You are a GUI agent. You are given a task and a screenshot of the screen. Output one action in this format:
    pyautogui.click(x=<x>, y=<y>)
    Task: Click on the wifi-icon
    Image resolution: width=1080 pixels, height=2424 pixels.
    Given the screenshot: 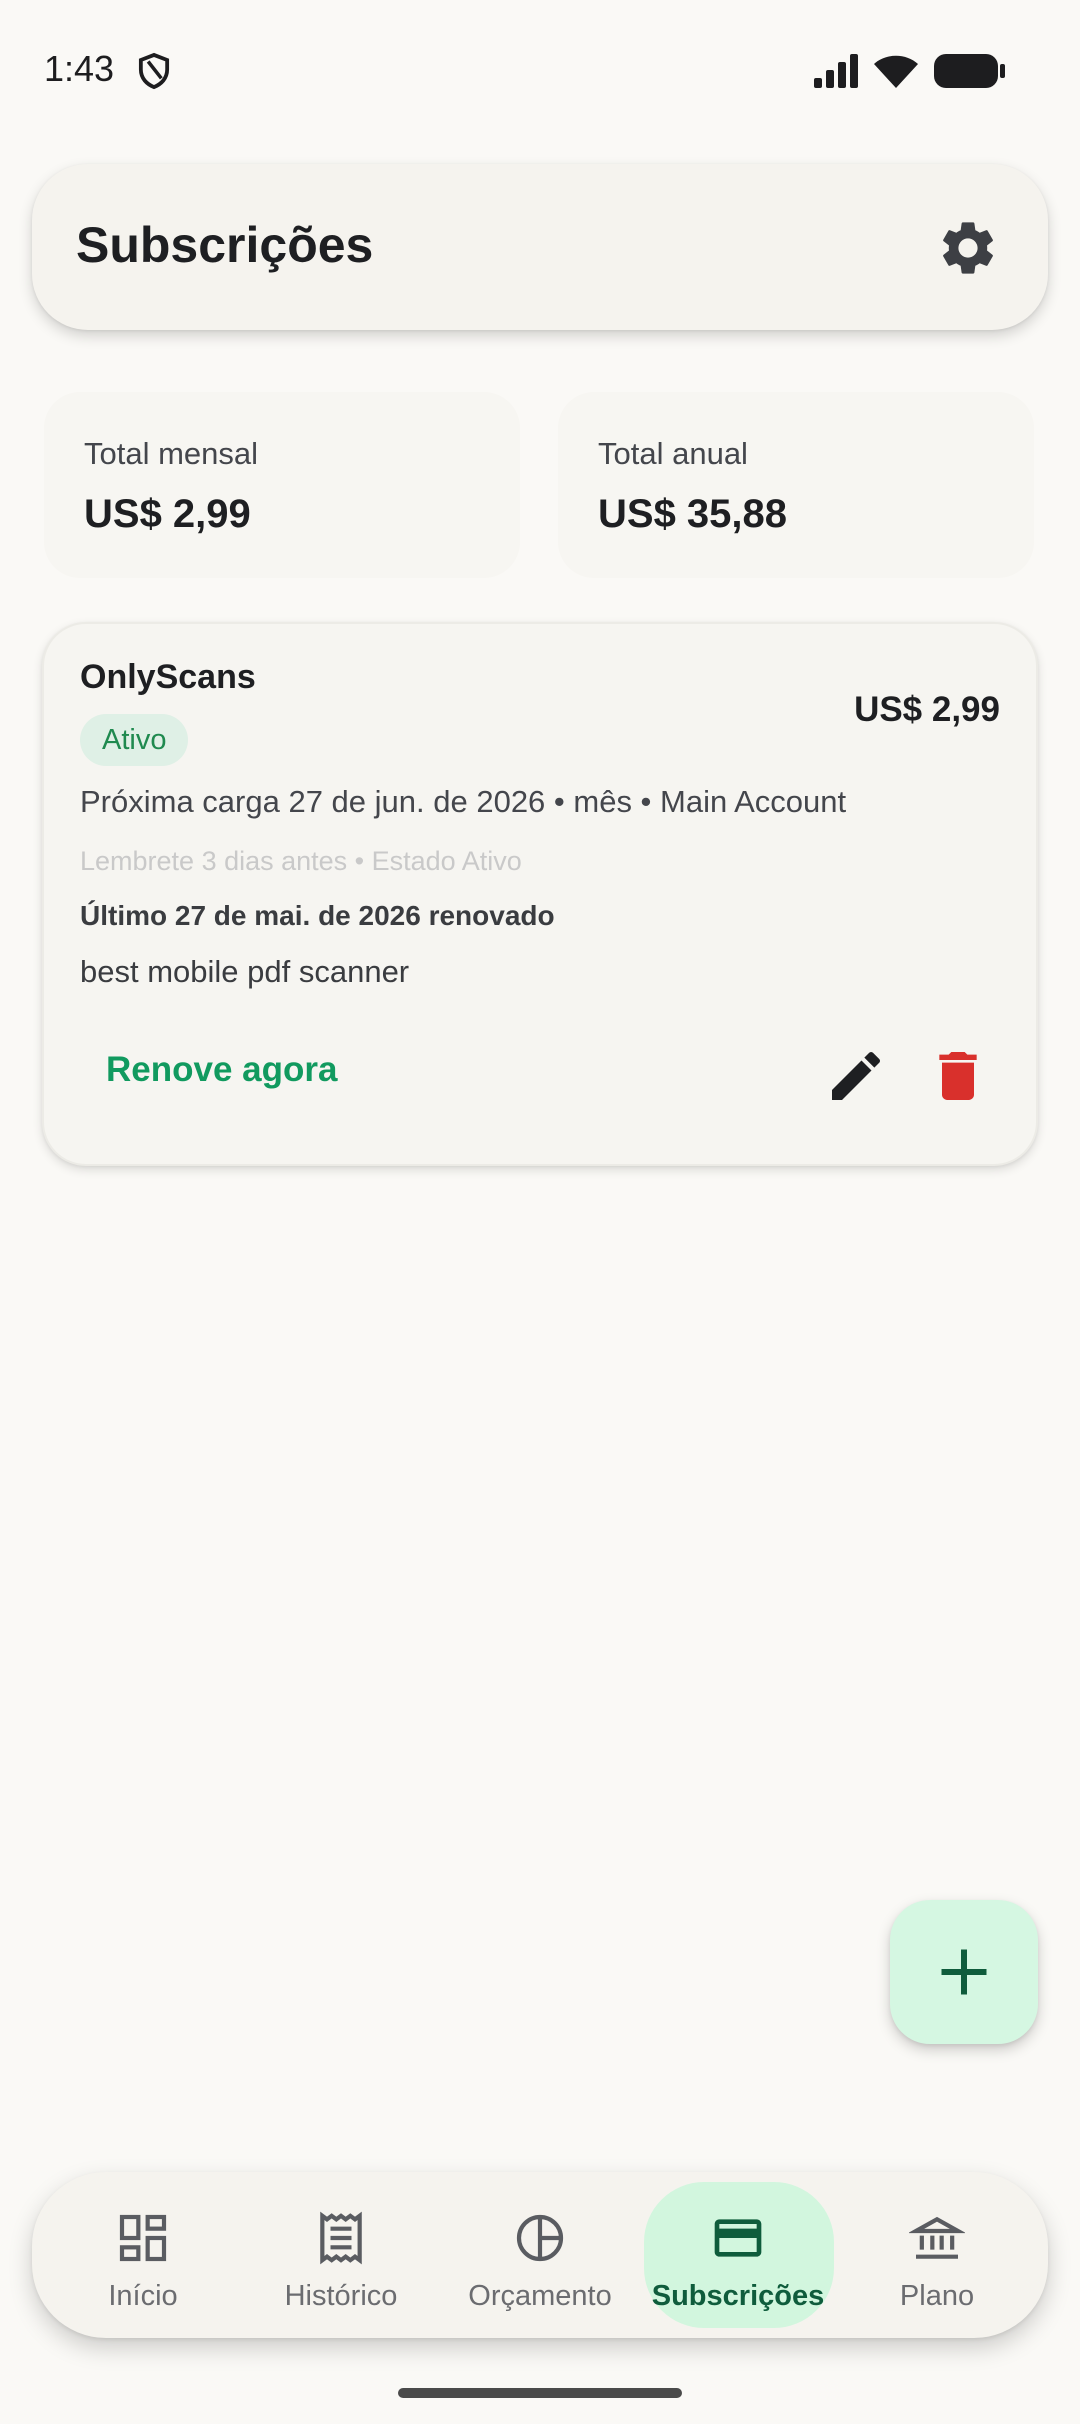 What is the action you would take?
    pyautogui.click(x=896, y=71)
    